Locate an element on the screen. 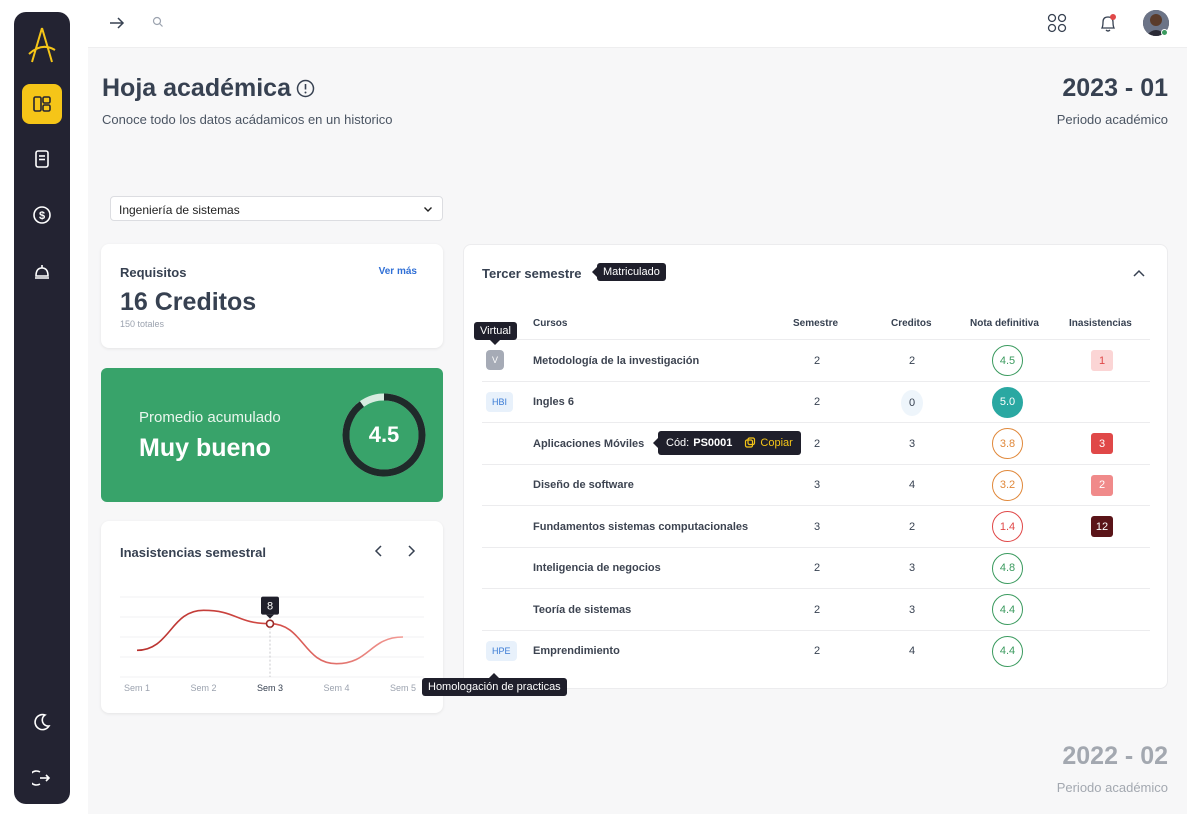 Image resolution: width=1187 pixels, height=814 pixels. table-row: HBI Ingles 6 2 0 5.0 is located at coordinates (816, 401).